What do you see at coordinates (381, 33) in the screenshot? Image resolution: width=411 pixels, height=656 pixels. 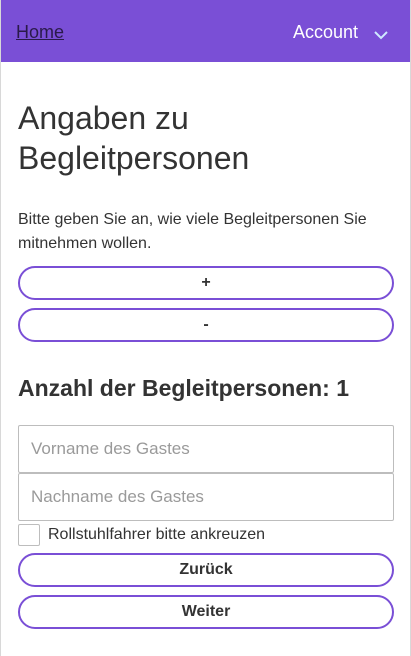 I see `chevron-down-icon` at bounding box center [381, 33].